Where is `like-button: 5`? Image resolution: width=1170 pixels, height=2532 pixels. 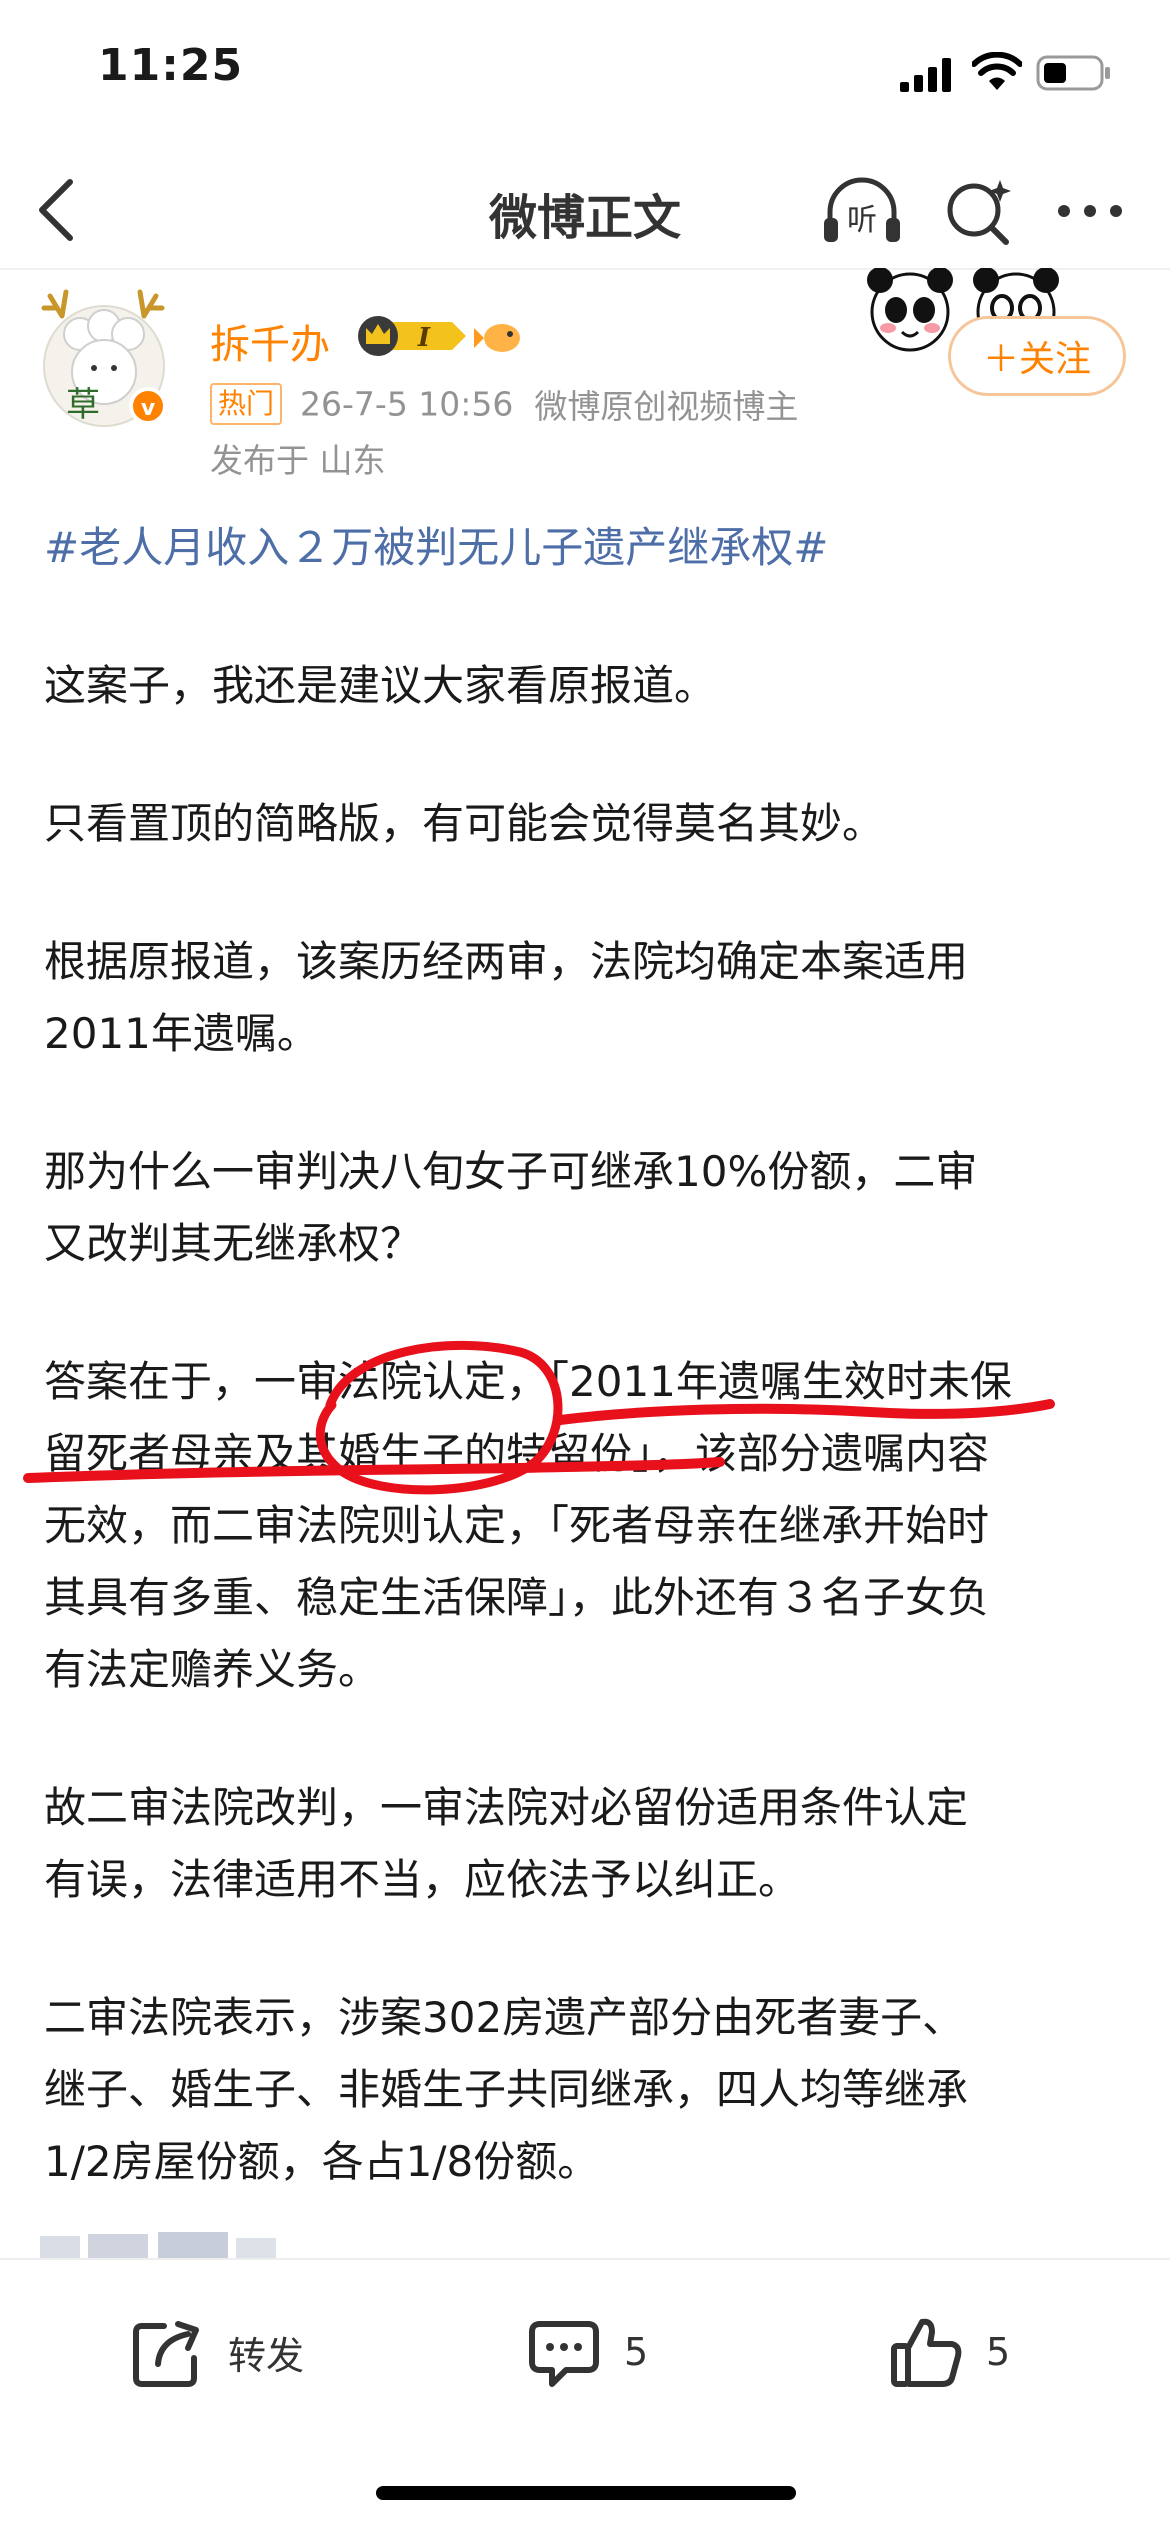 like-button: 5 is located at coordinates (949, 2352).